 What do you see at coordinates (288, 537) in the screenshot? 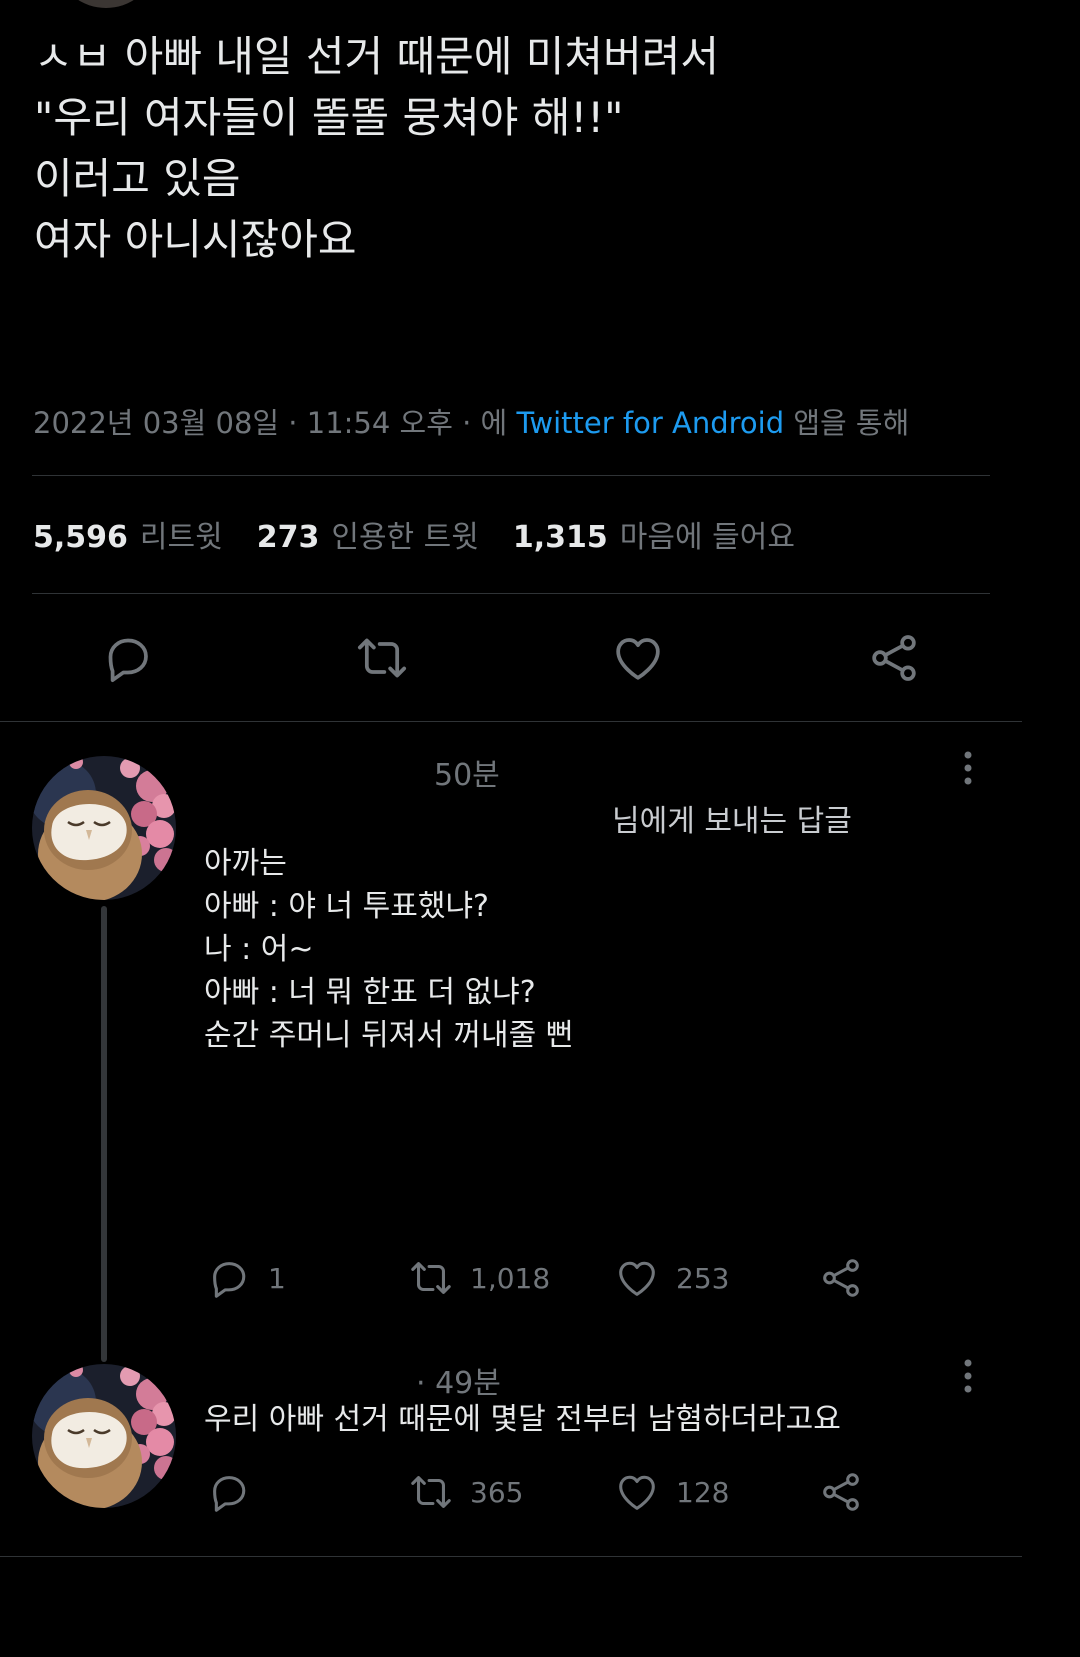
I see `quotes-count: 273` at bounding box center [288, 537].